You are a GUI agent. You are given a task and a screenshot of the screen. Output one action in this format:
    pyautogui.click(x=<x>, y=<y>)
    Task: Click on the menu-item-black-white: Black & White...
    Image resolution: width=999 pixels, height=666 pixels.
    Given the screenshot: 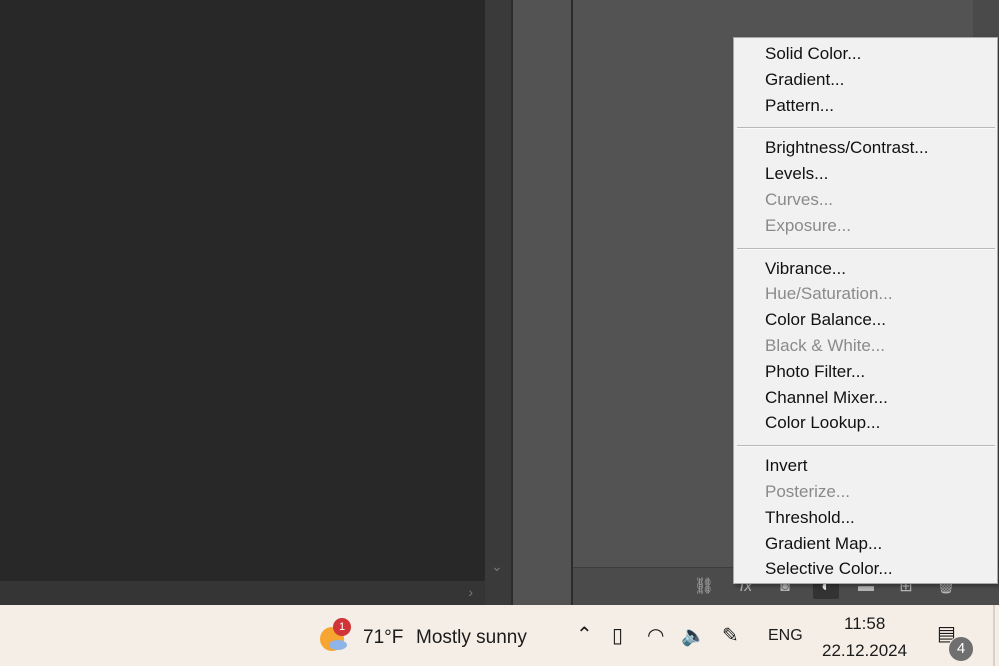 What is the action you would take?
    pyautogui.click(x=825, y=345)
    